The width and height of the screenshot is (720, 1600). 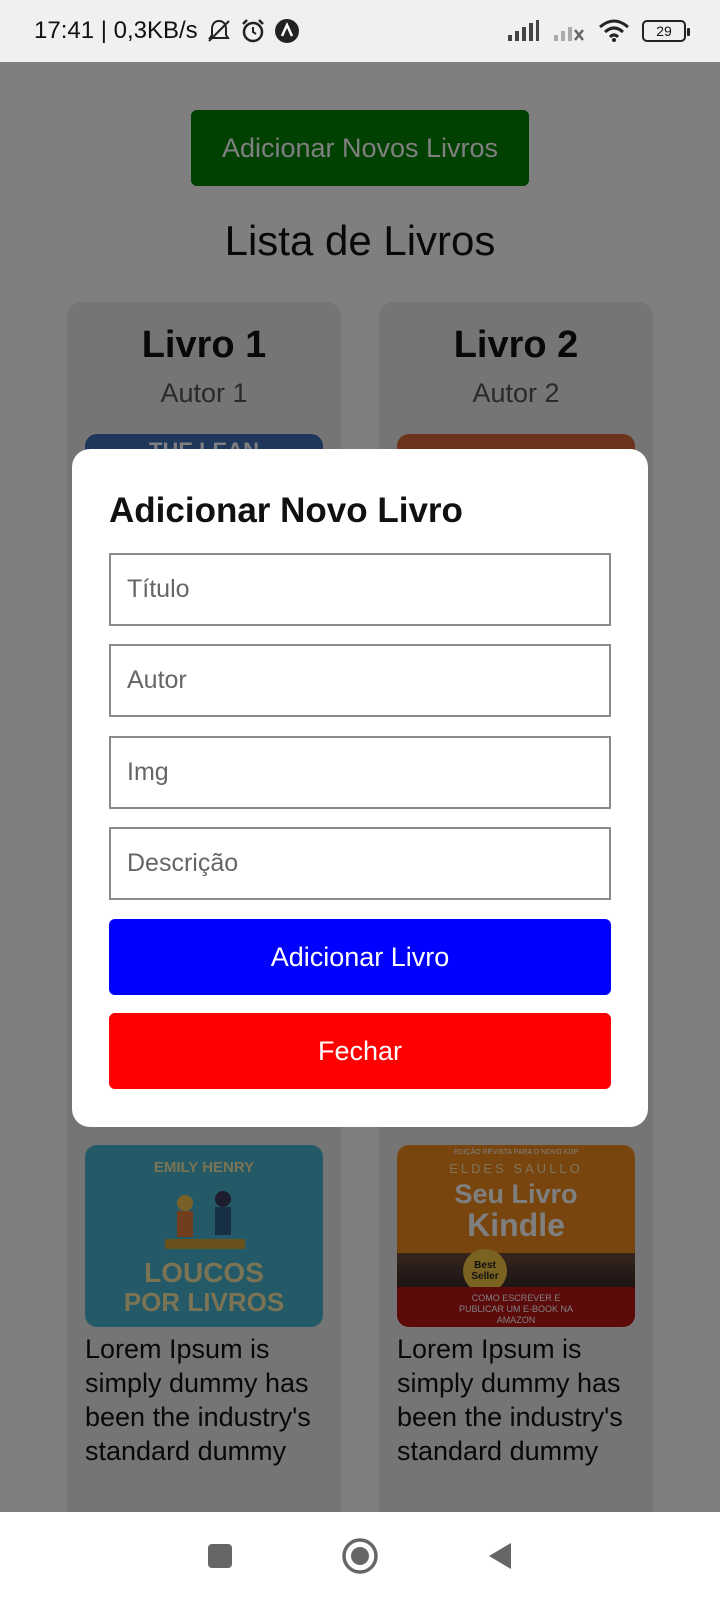 I want to click on status-time: 17:41 | 0,3KB/s, so click(x=116, y=30).